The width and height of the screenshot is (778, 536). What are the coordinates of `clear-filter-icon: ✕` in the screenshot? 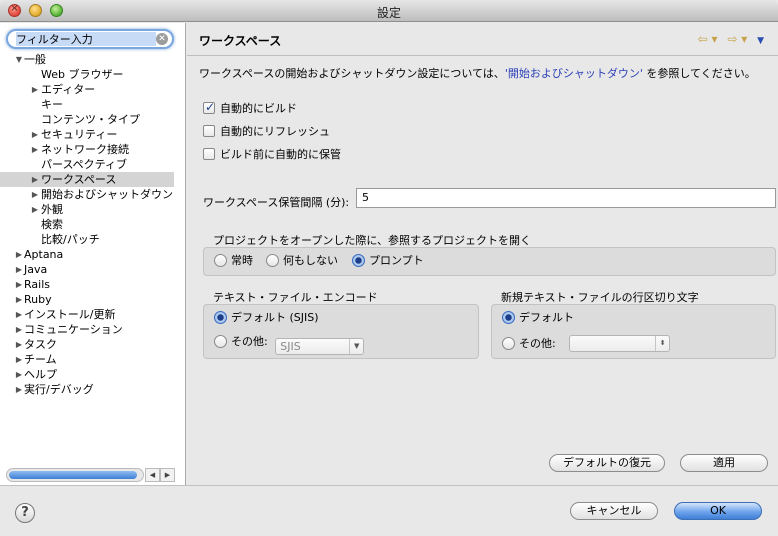 It's located at (162, 39).